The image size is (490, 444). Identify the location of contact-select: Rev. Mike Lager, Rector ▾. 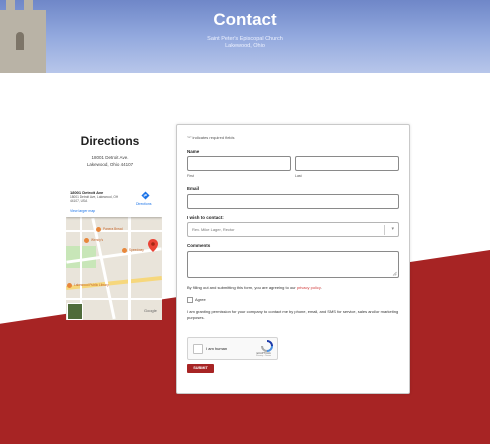
(293, 229).